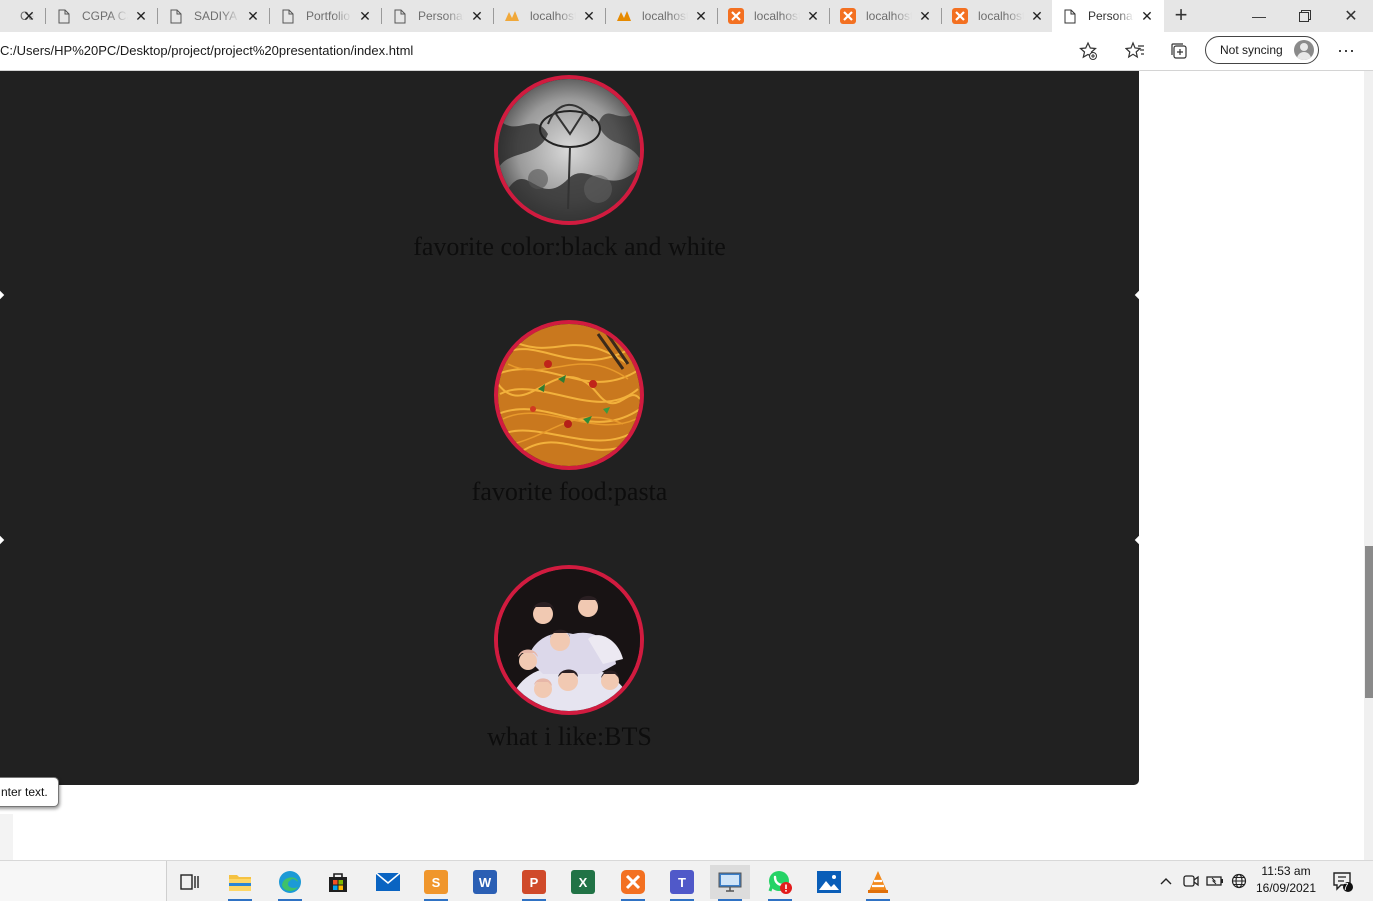 The width and height of the screenshot is (1373, 901). Describe the element at coordinates (1286, 880) in the screenshot. I see `system-clock: 11:53 am 16/09/2021` at that location.